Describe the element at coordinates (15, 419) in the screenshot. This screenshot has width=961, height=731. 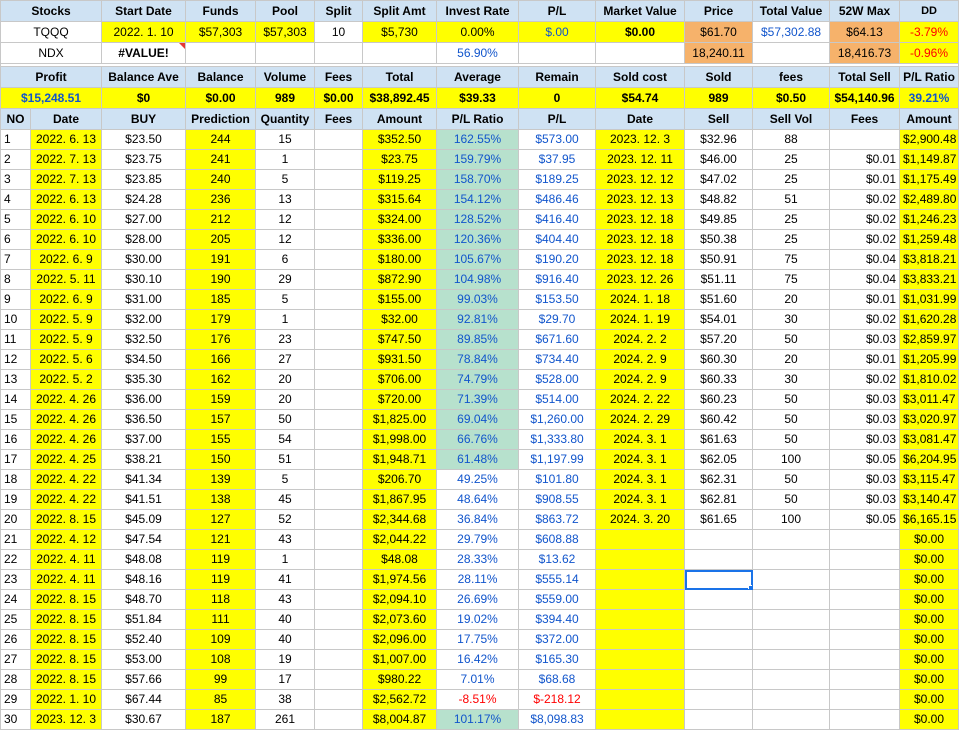
I see `trade-no-cell: 15` at that location.